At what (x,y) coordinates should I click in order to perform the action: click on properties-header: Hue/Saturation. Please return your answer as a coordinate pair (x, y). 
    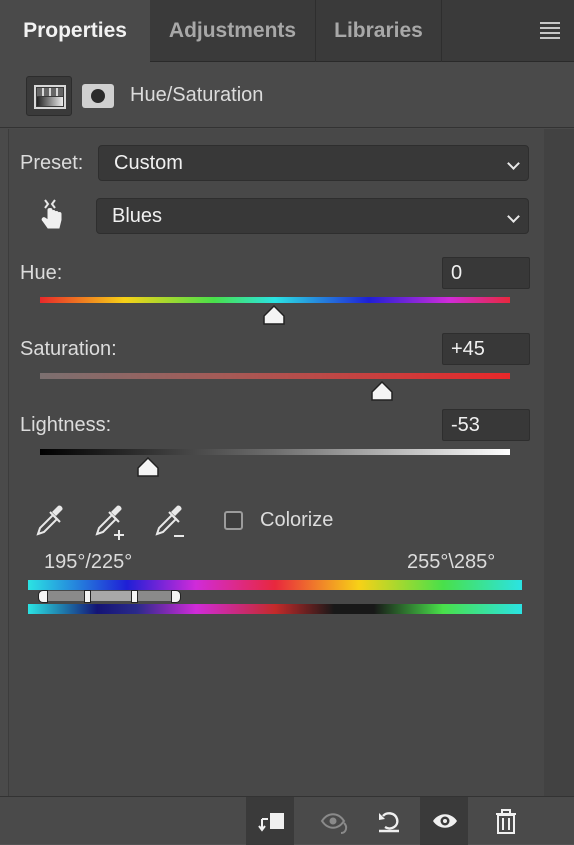
    Looking at the image, I should click on (287, 95).